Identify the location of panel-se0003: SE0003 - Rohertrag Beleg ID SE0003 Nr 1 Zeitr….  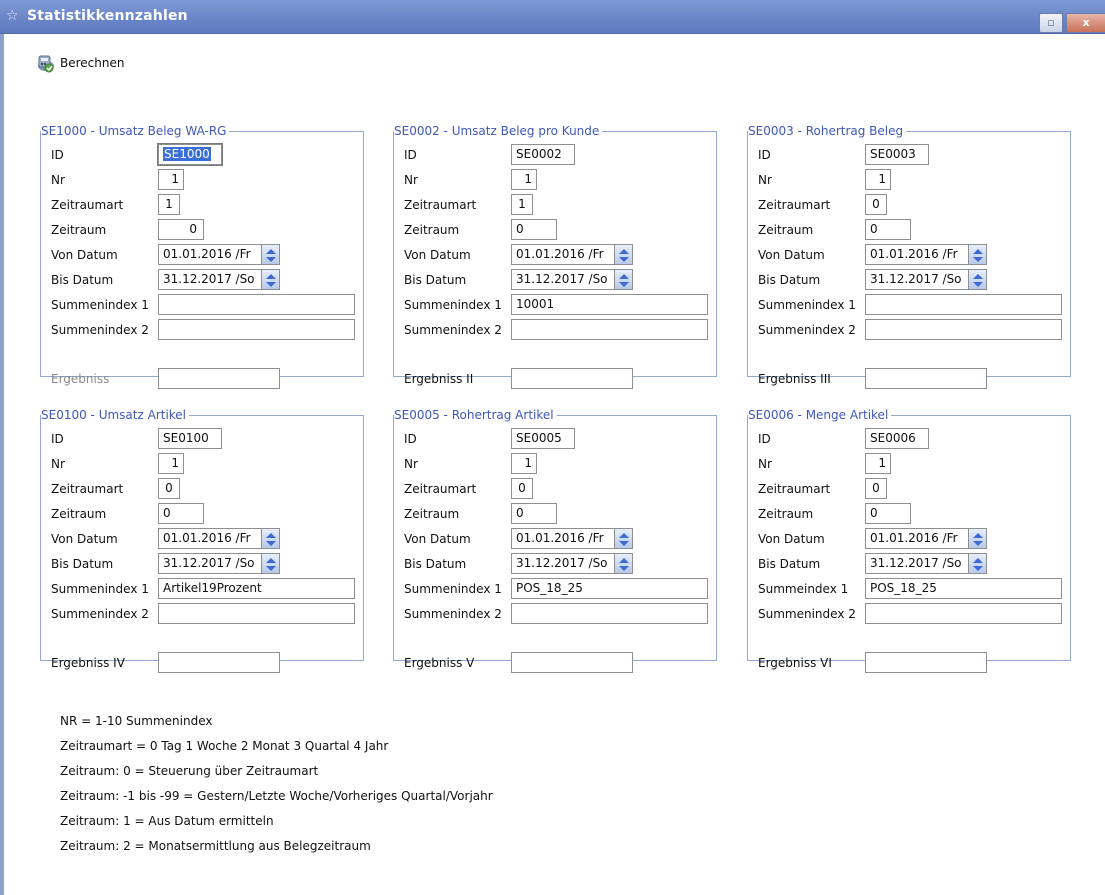
(909, 256).